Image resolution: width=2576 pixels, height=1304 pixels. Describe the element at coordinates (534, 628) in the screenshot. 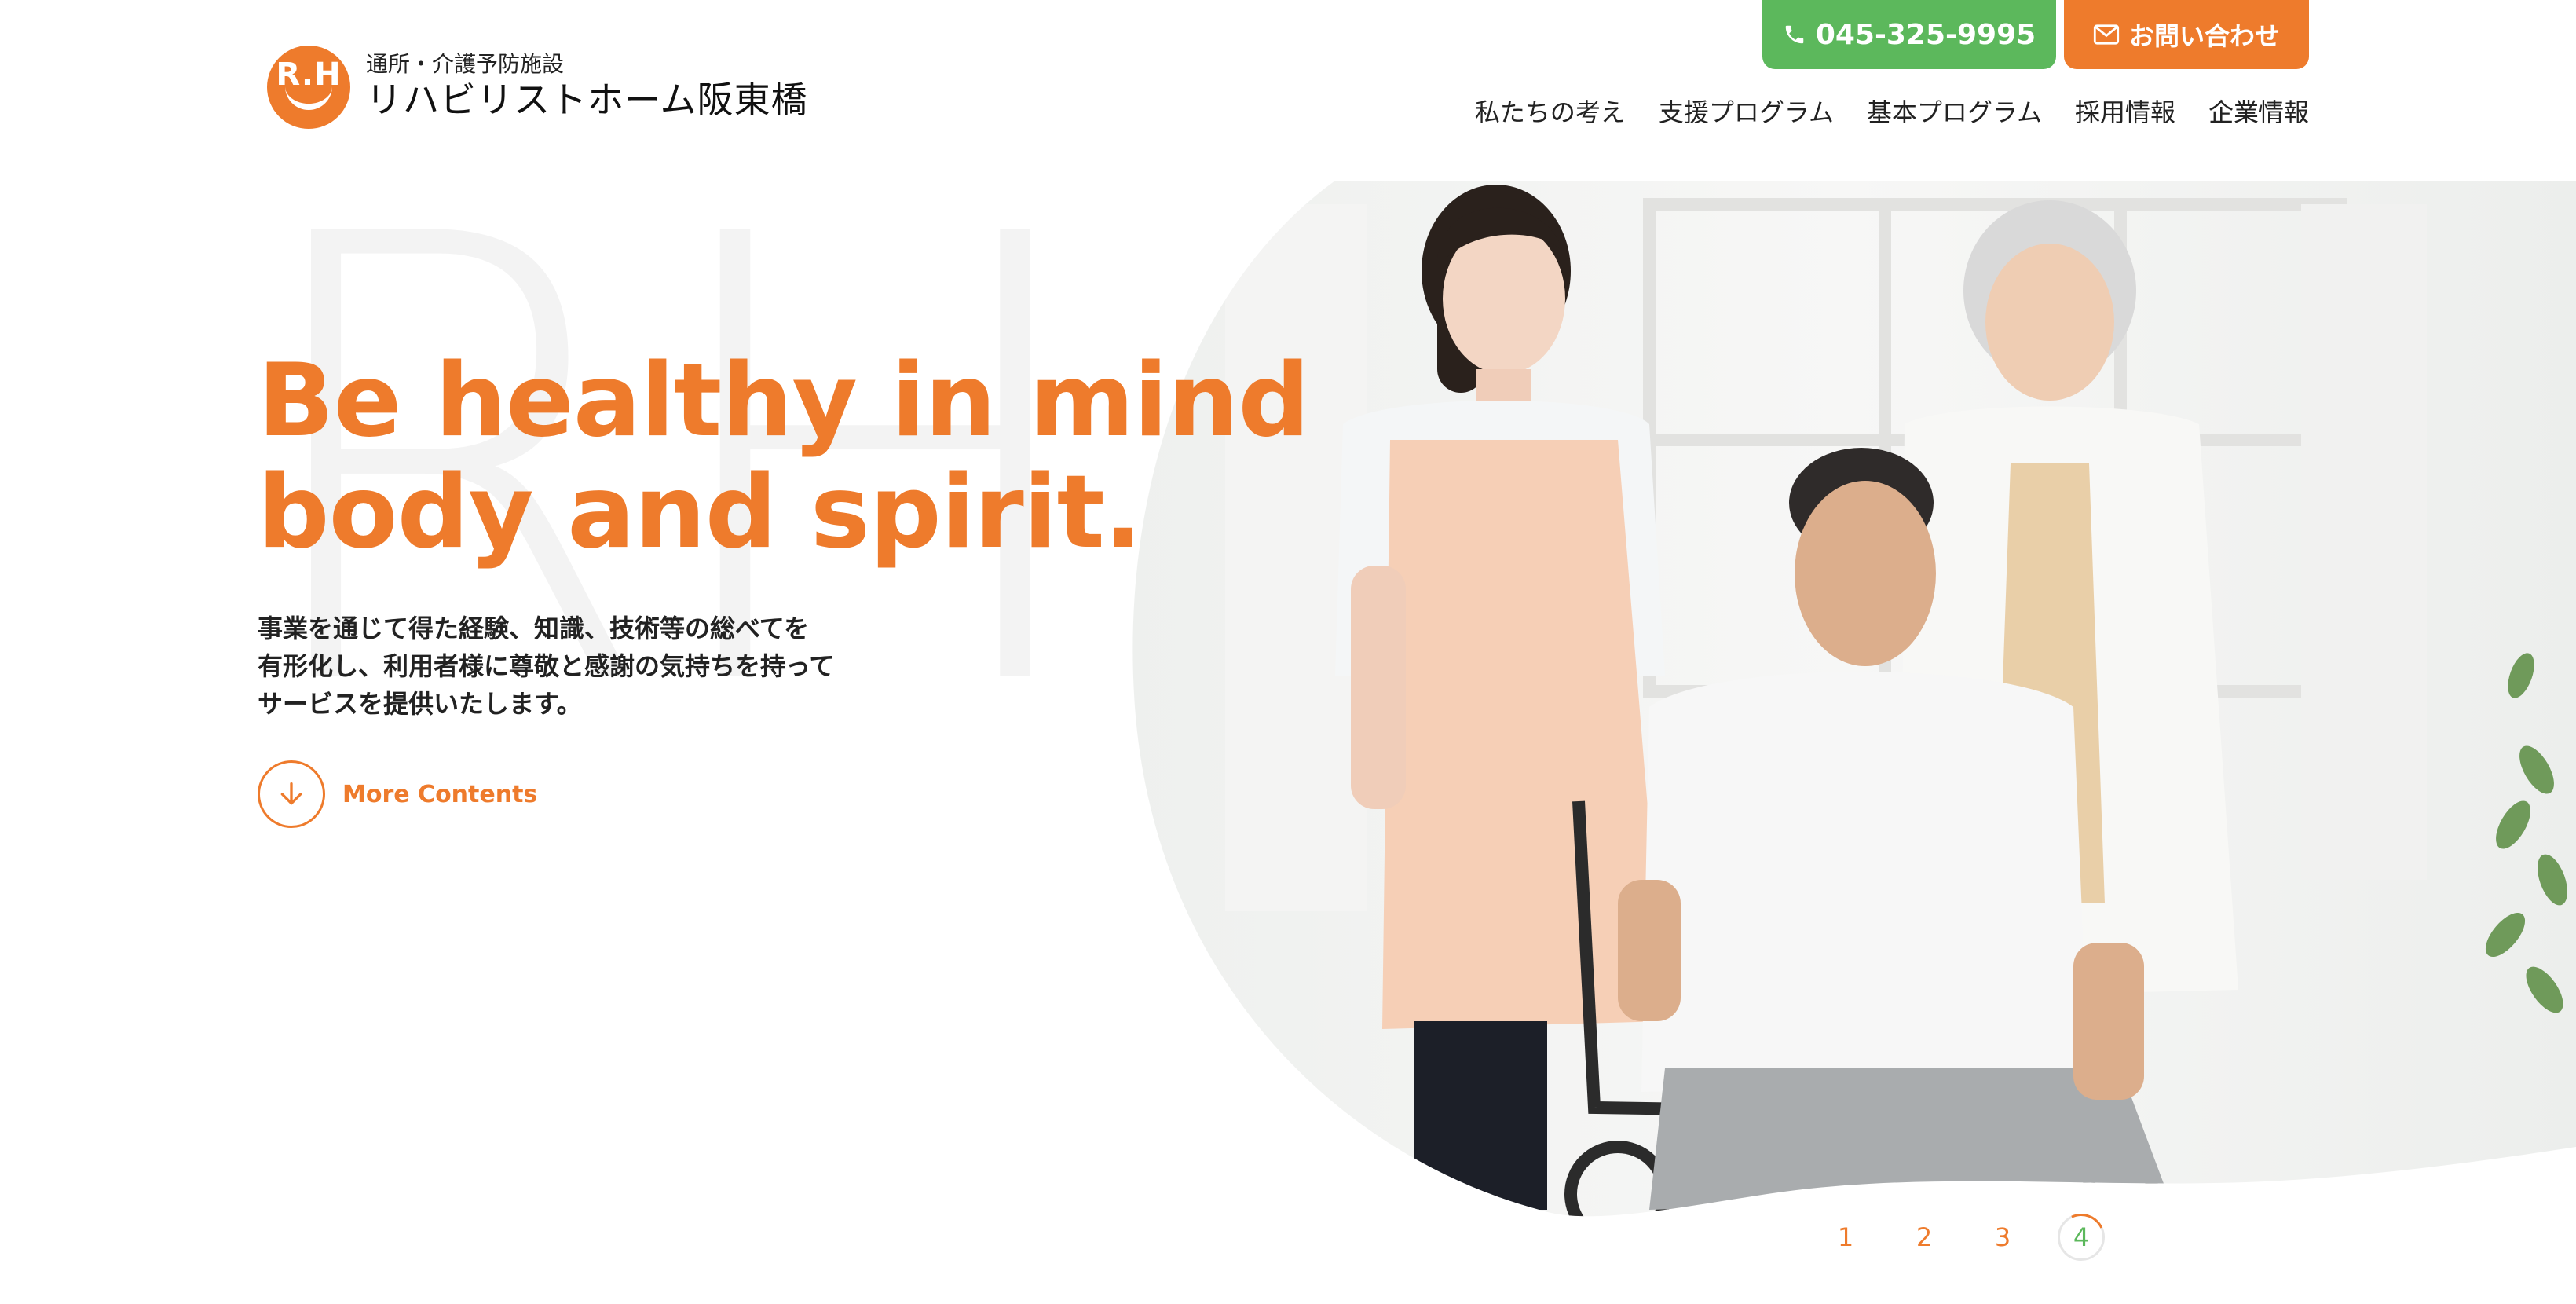

I see `desc-line-1: 事業を通じて得た経験、知識、技術等の総べてを` at that location.